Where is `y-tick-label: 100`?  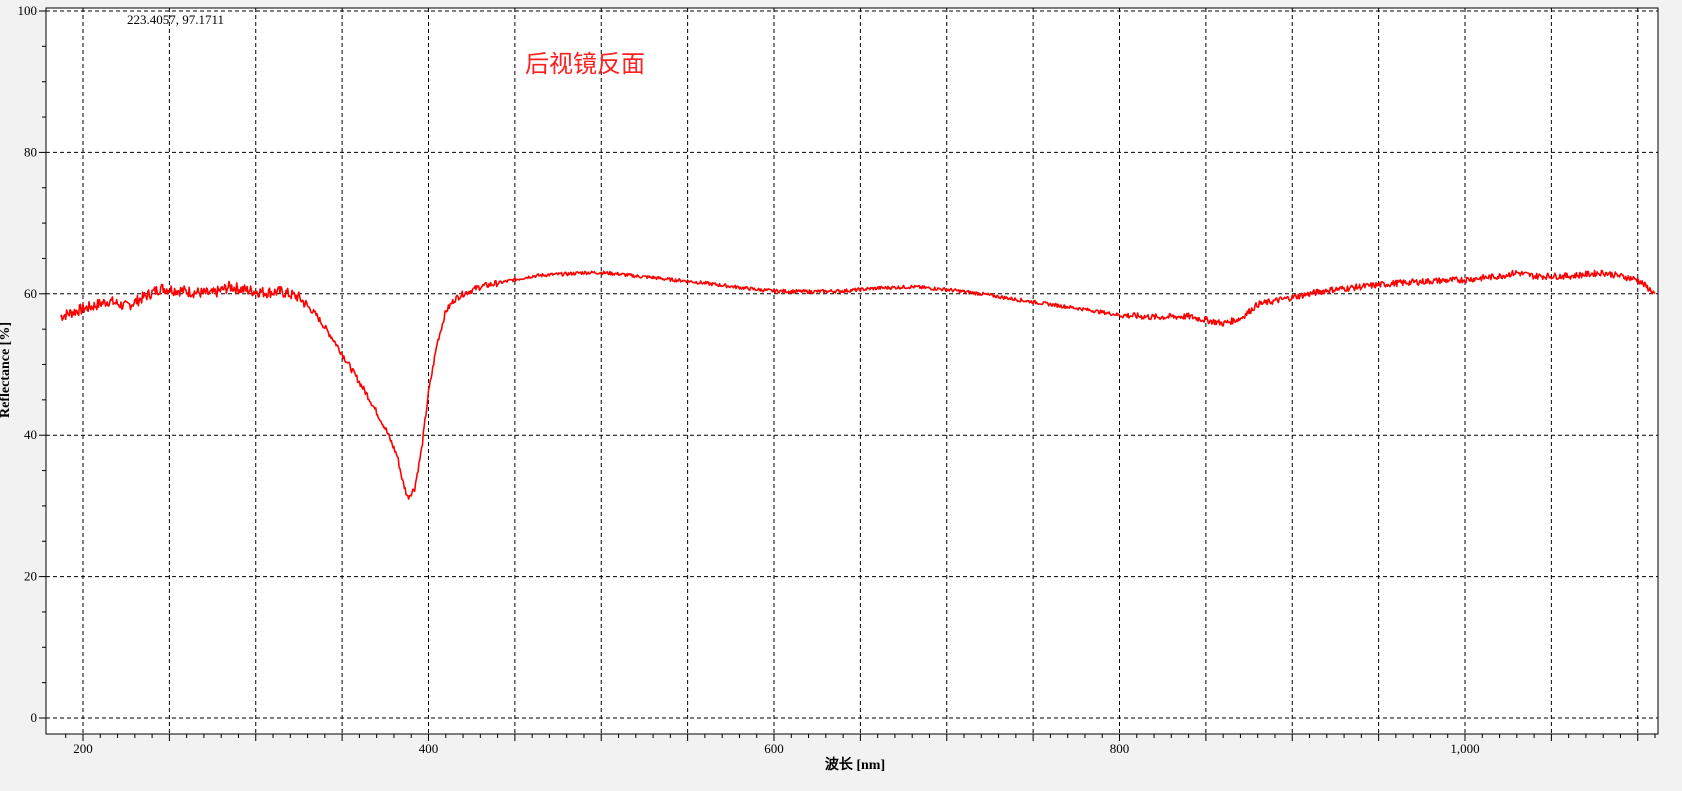 y-tick-label: 100 is located at coordinates (28, 10).